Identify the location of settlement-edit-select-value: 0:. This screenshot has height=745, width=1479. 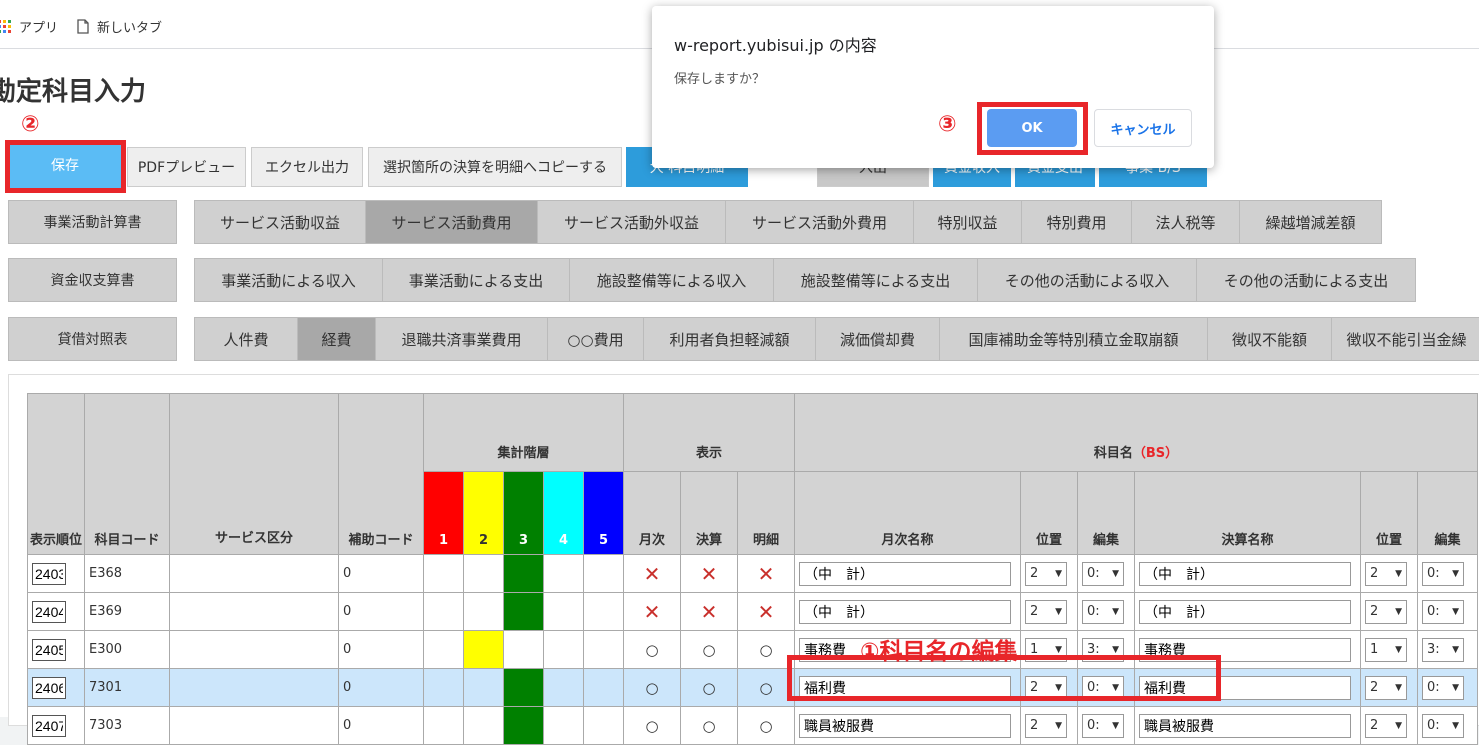
(1433, 573).